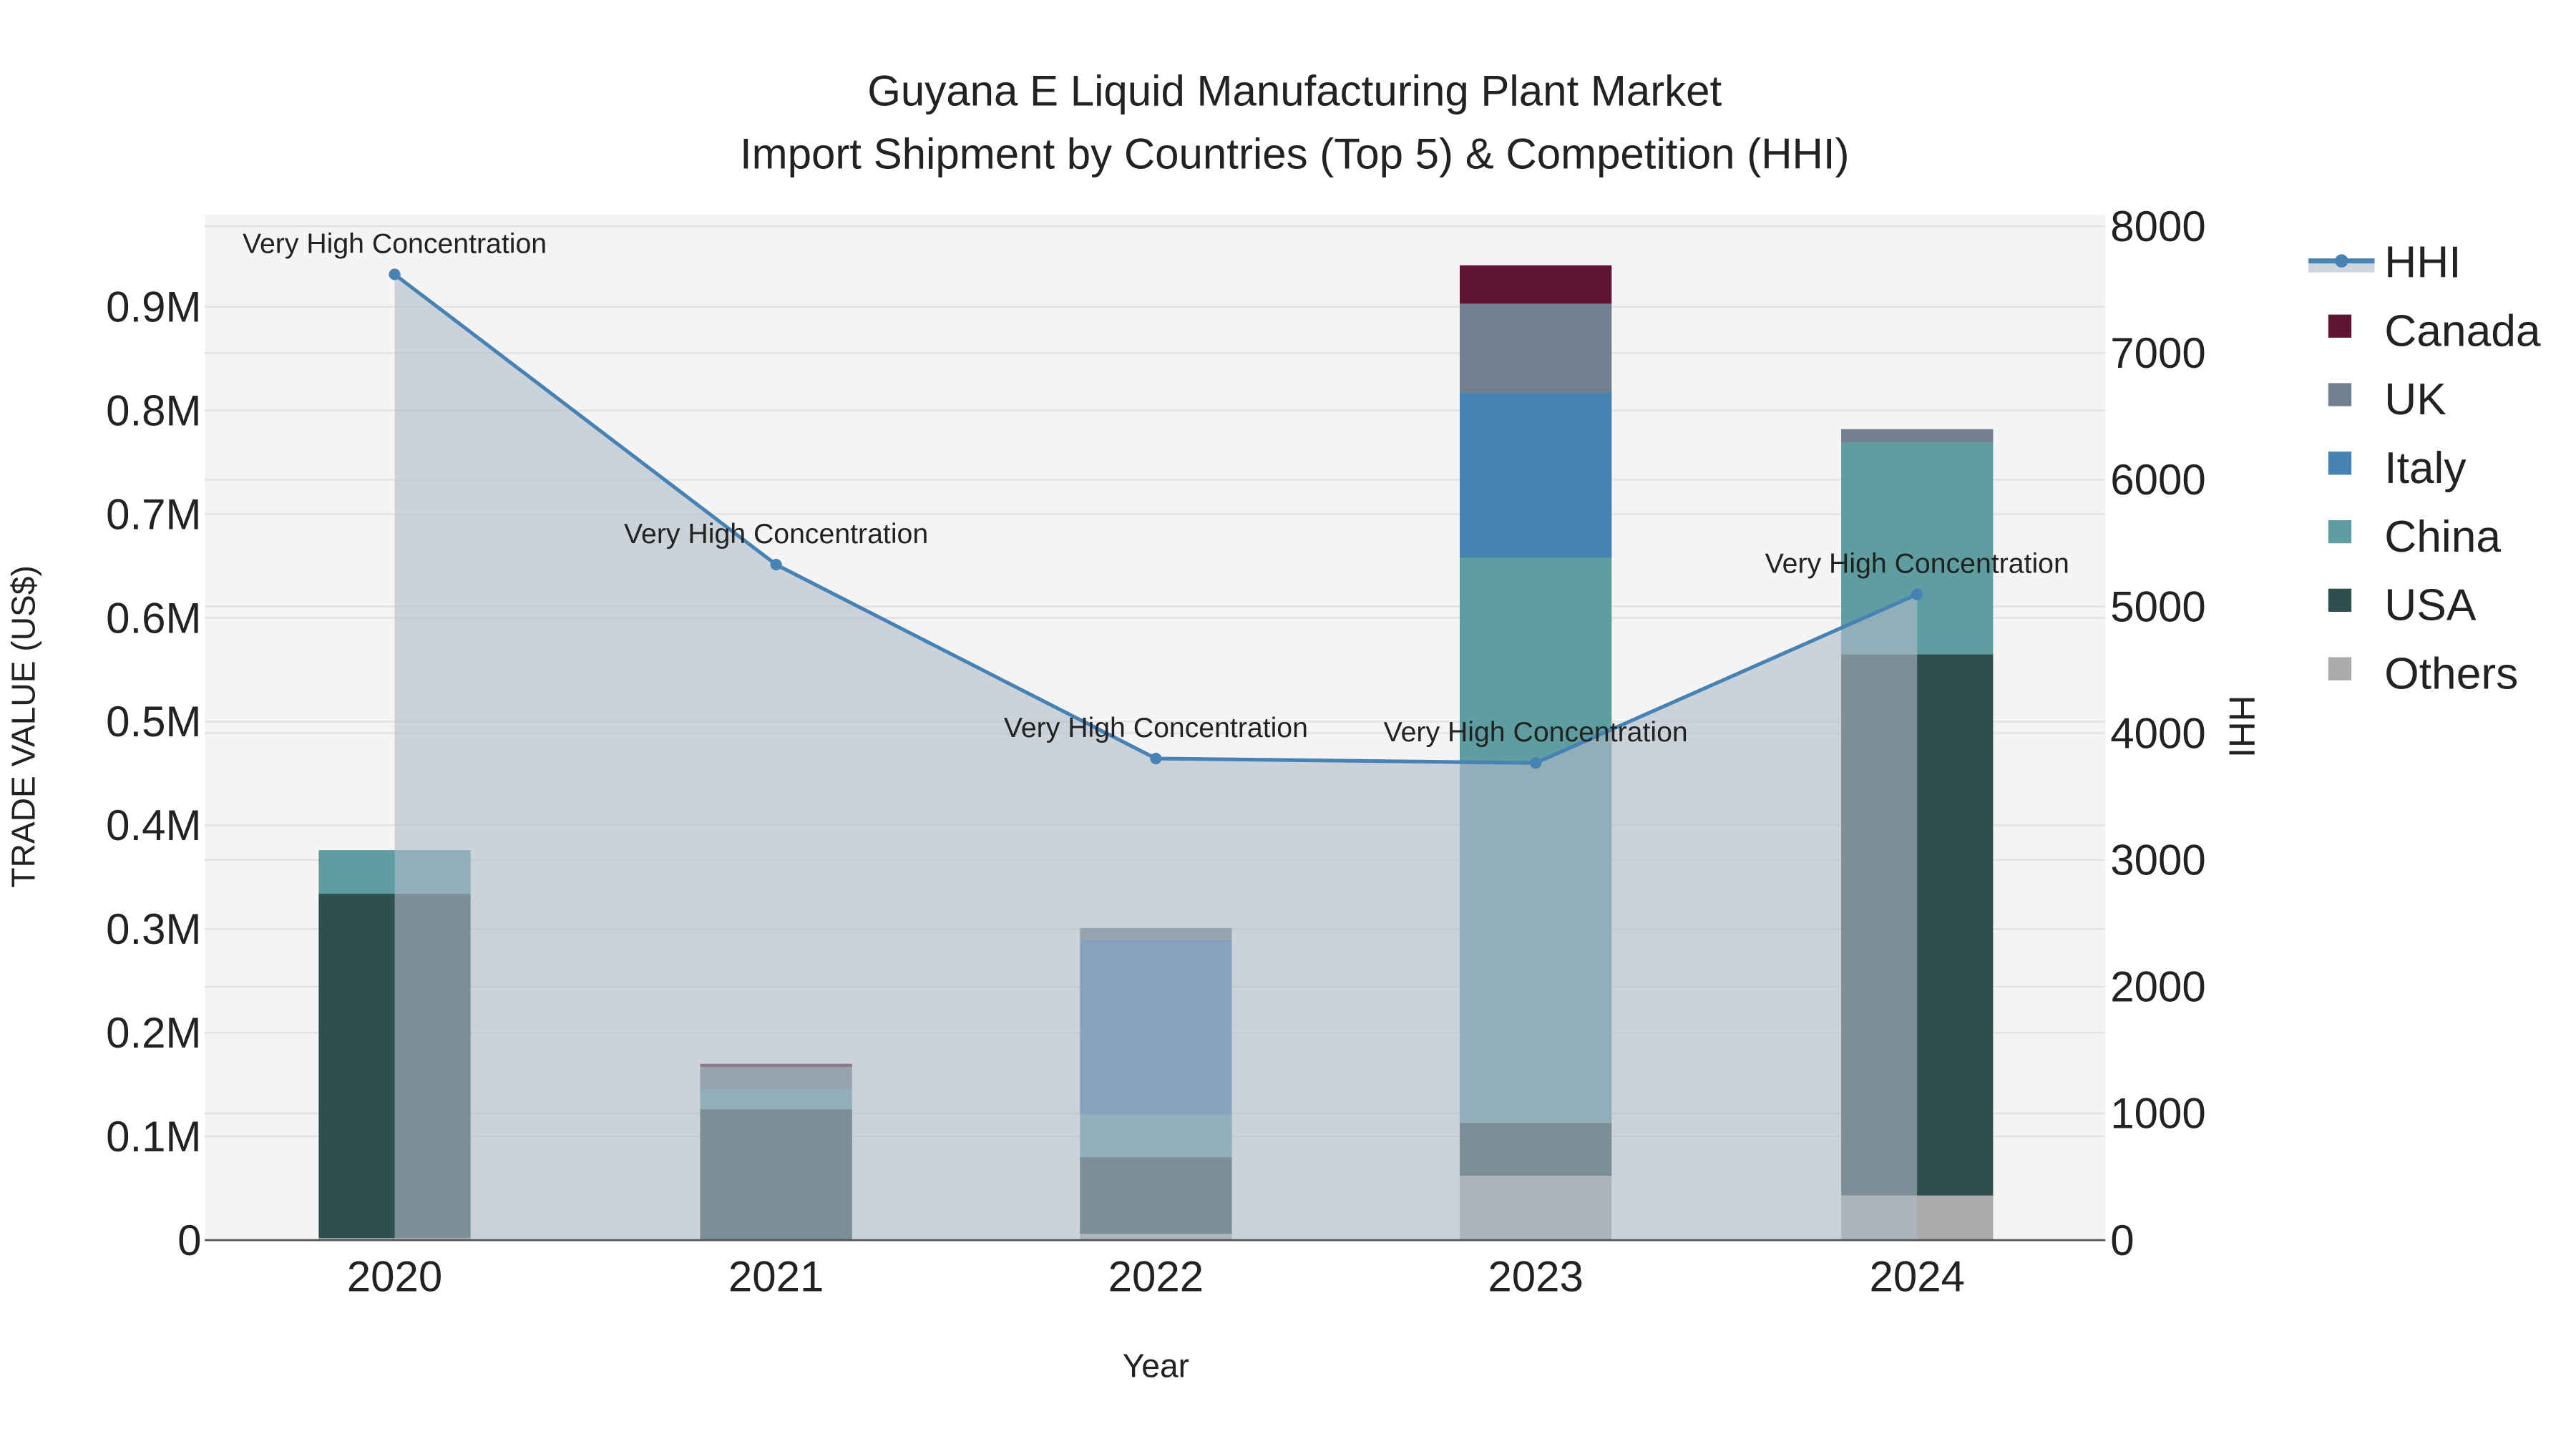 Image resolution: width=2576 pixels, height=1449 pixels. What do you see at coordinates (2157, 987) in the screenshot?
I see `y2-tick-label: 2000` at bounding box center [2157, 987].